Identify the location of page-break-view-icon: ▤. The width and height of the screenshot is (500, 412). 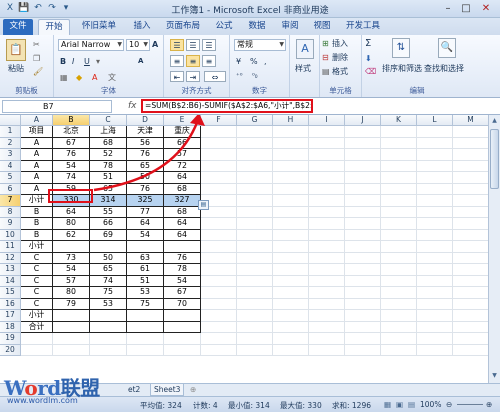
(411, 404).